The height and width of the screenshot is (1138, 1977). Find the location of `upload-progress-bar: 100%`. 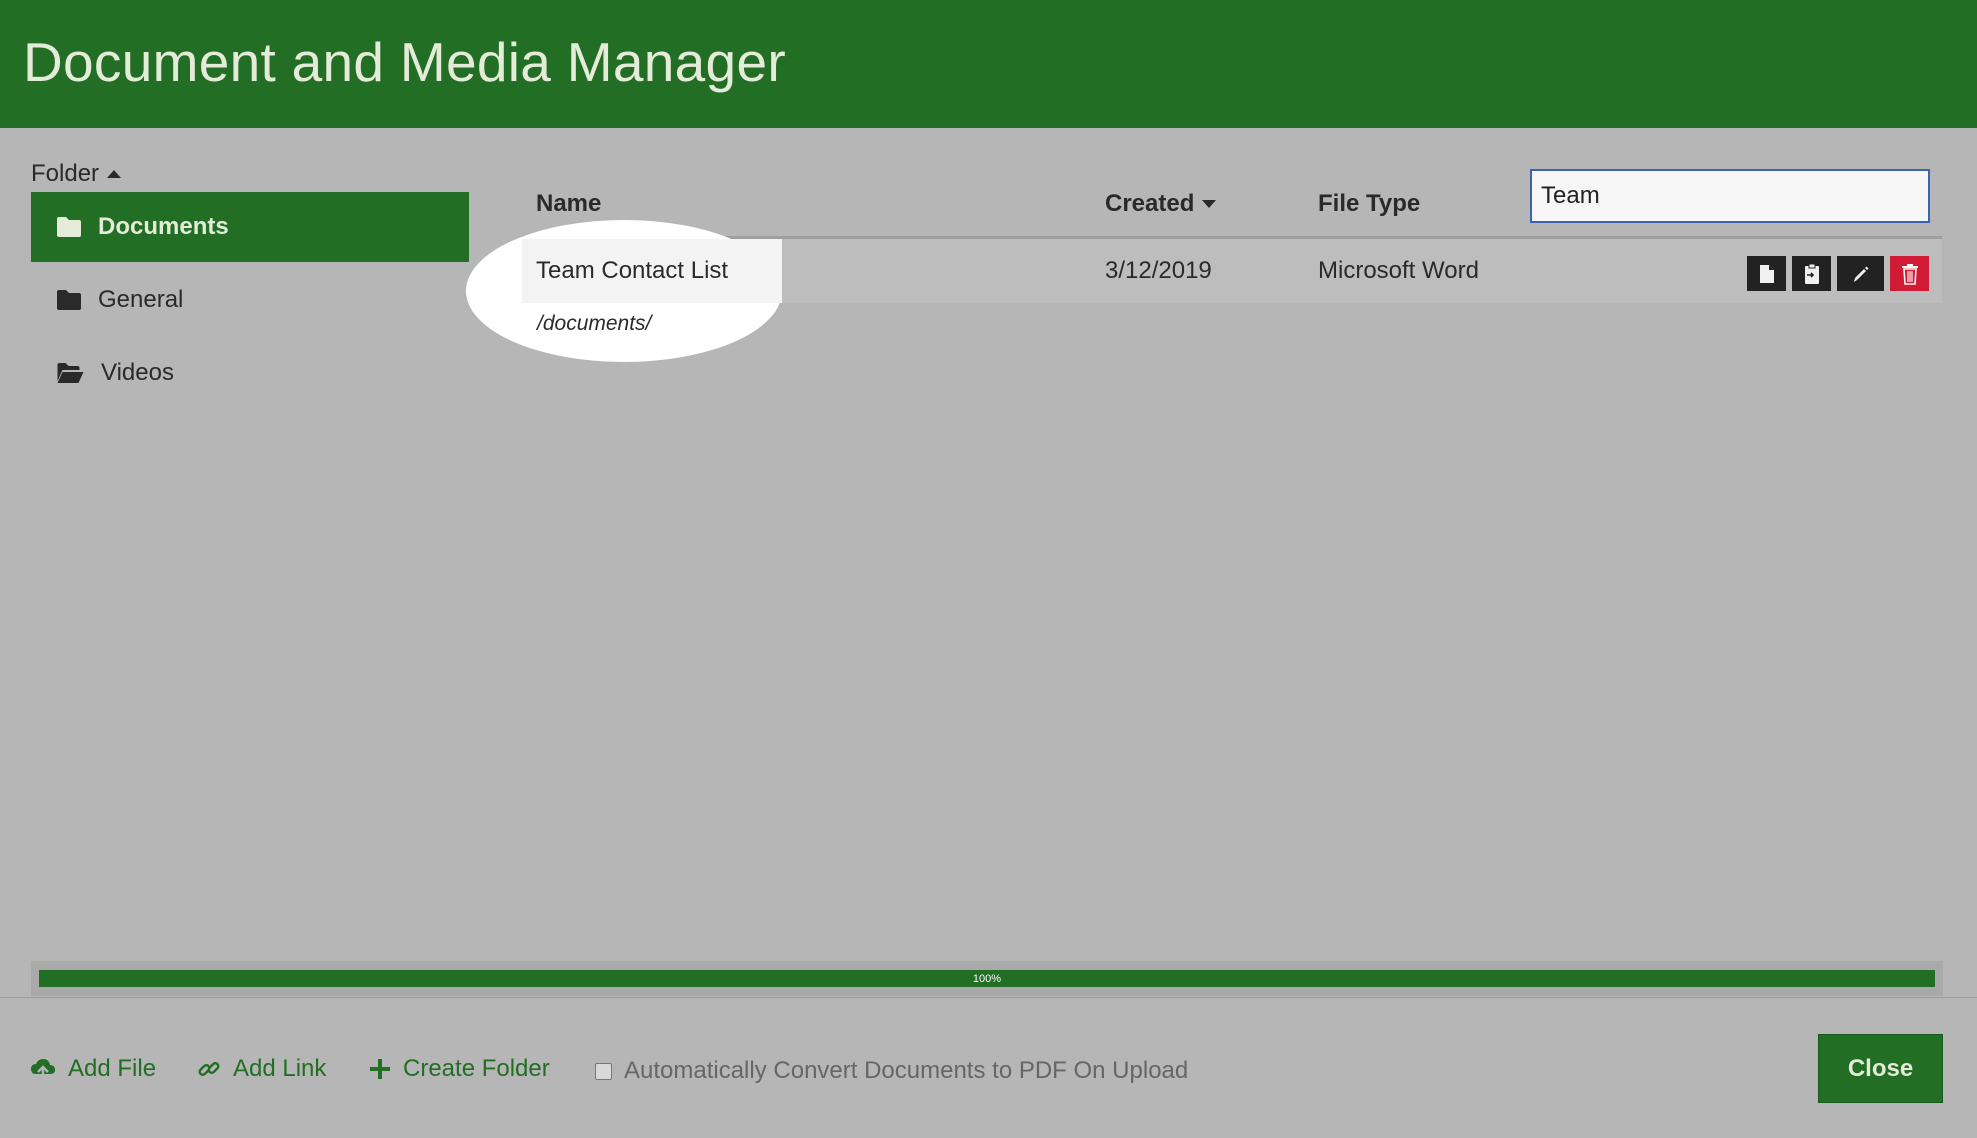

upload-progress-bar: 100% is located at coordinates (987, 978).